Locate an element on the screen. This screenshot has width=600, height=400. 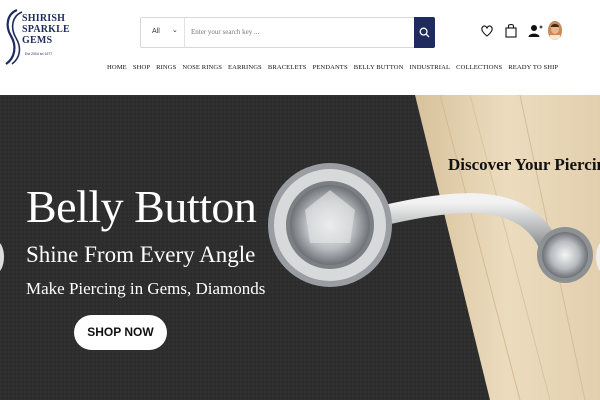
search-bar: All ⌄ is located at coordinates (287, 32).